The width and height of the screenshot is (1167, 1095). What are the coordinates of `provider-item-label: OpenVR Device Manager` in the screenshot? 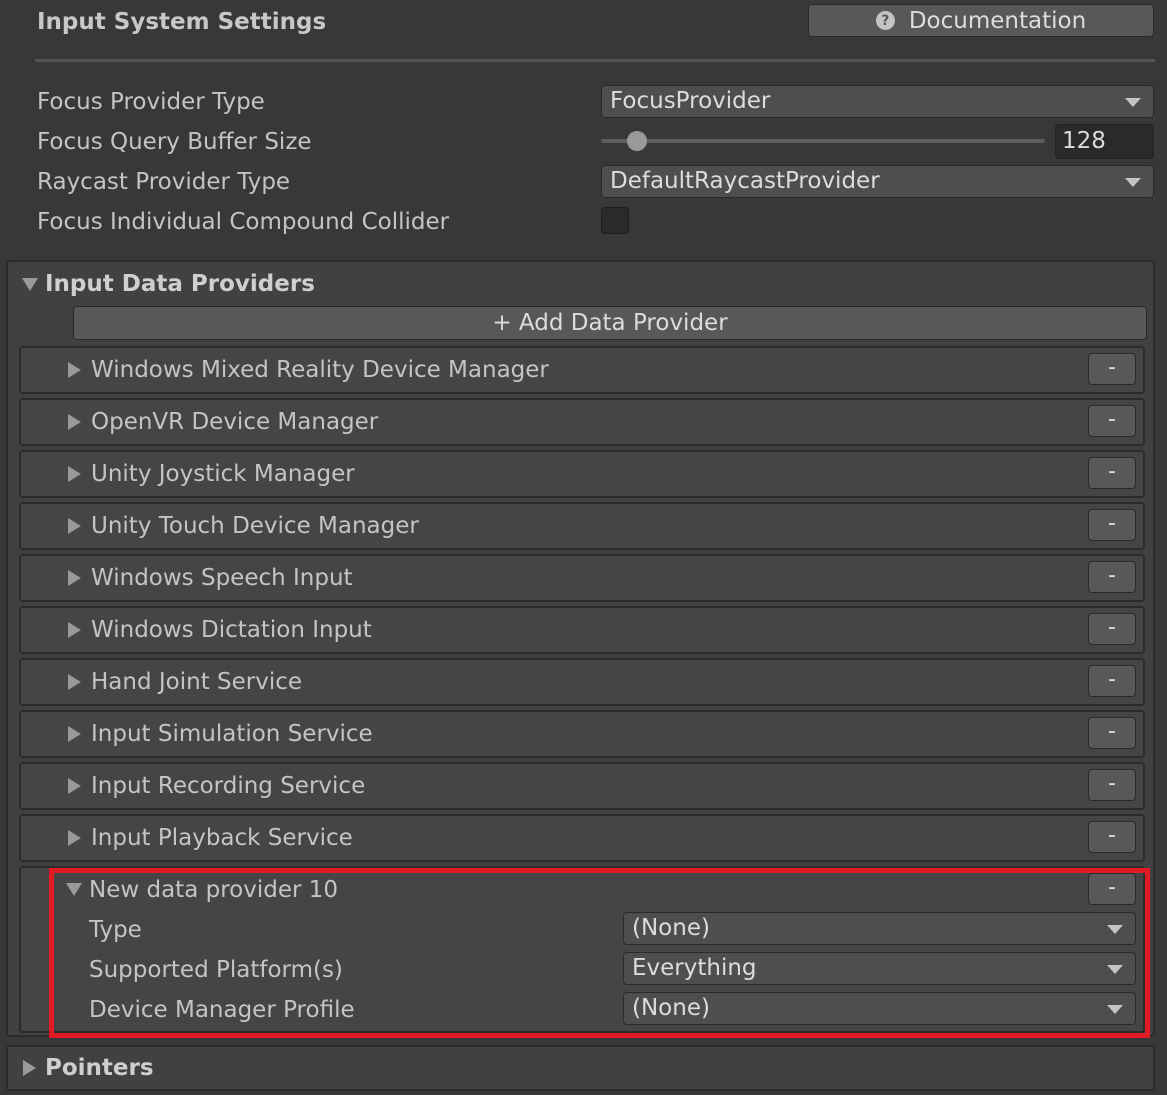 It's located at (234, 422).